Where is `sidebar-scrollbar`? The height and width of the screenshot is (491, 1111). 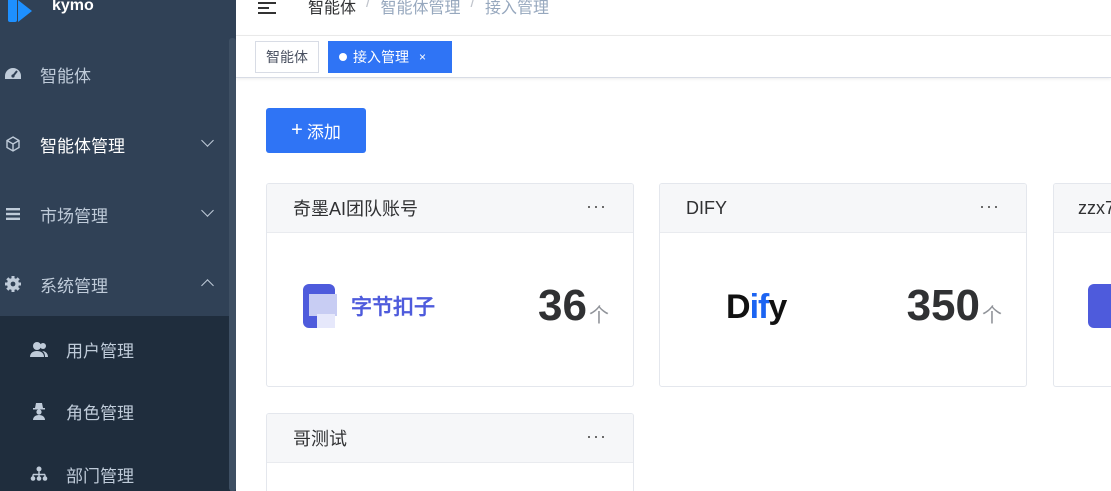 sidebar-scrollbar is located at coordinates (232, 264).